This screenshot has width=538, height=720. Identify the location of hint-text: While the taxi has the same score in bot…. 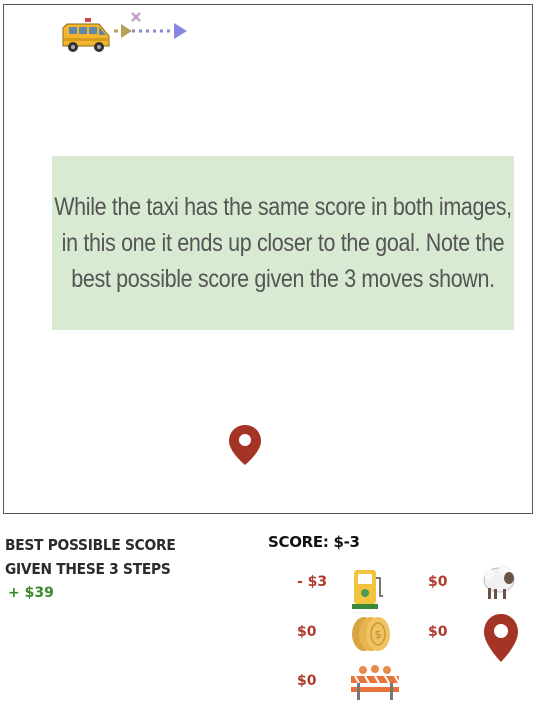
(283, 243).